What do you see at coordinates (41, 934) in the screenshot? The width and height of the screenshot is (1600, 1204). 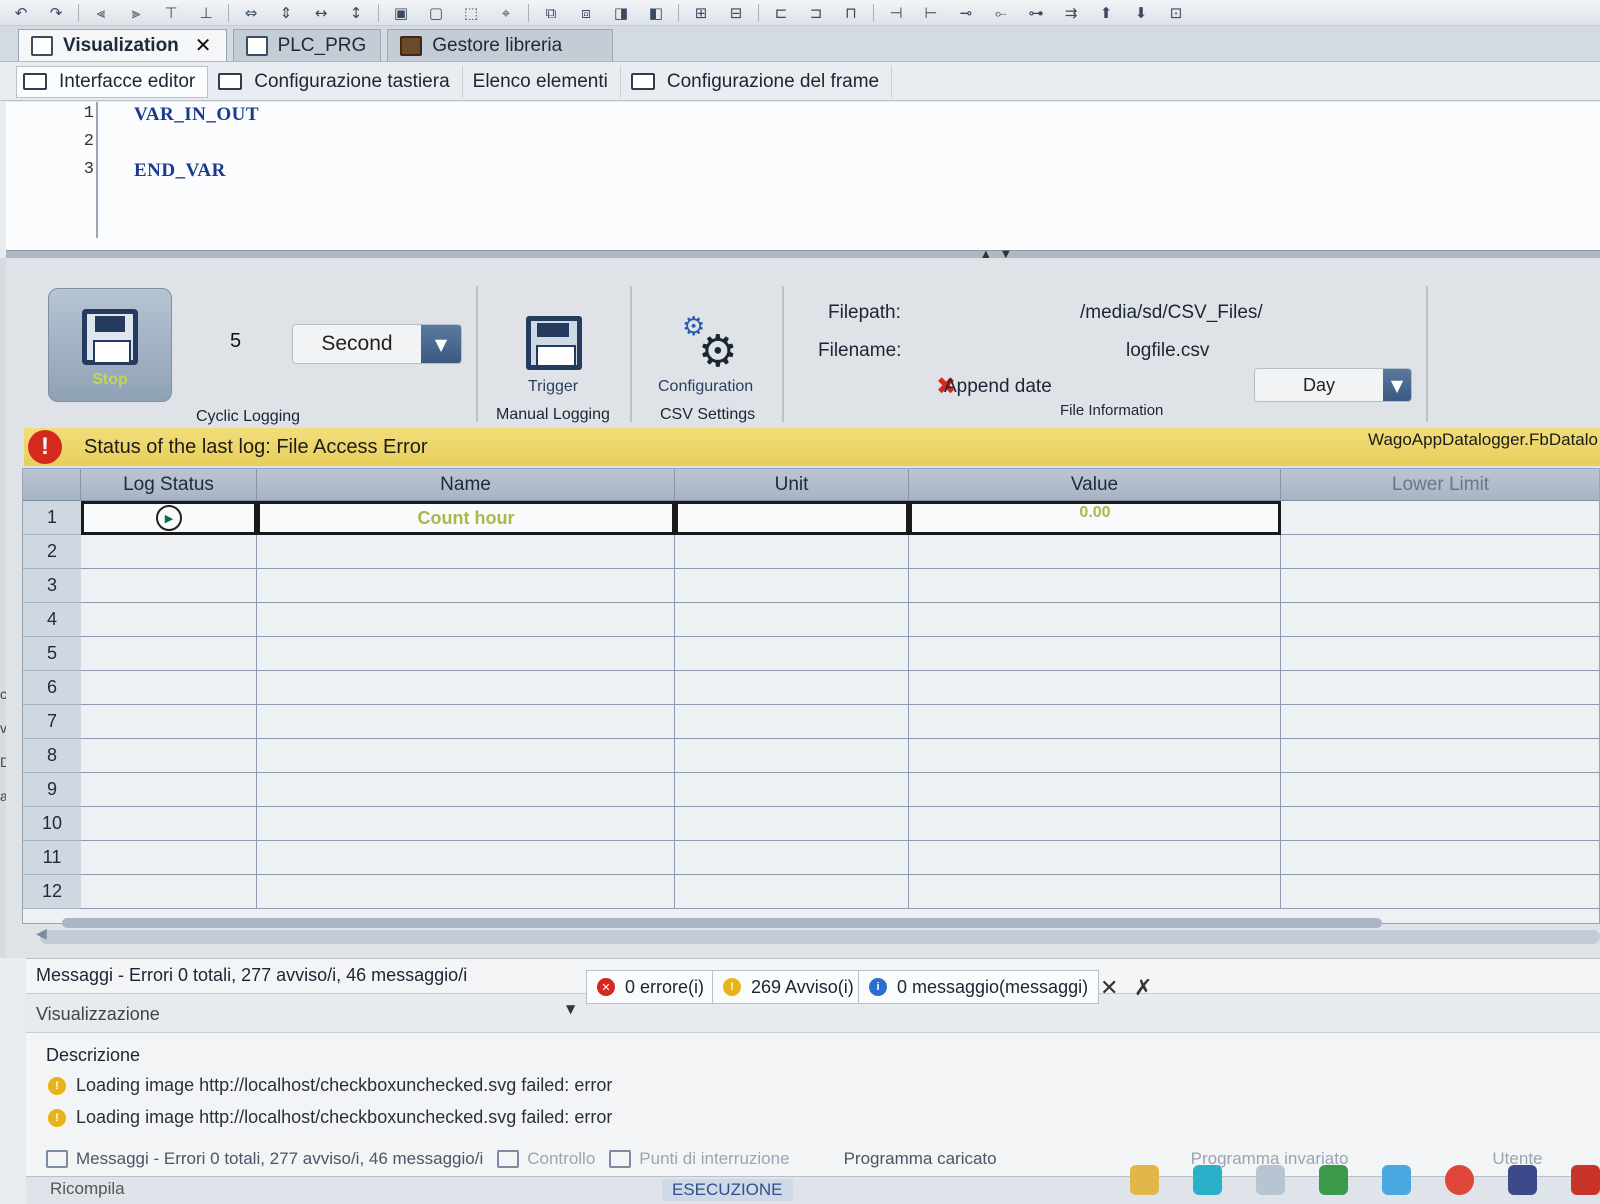 I see `scroll-left-arrow-icon: ◀` at bounding box center [41, 934].